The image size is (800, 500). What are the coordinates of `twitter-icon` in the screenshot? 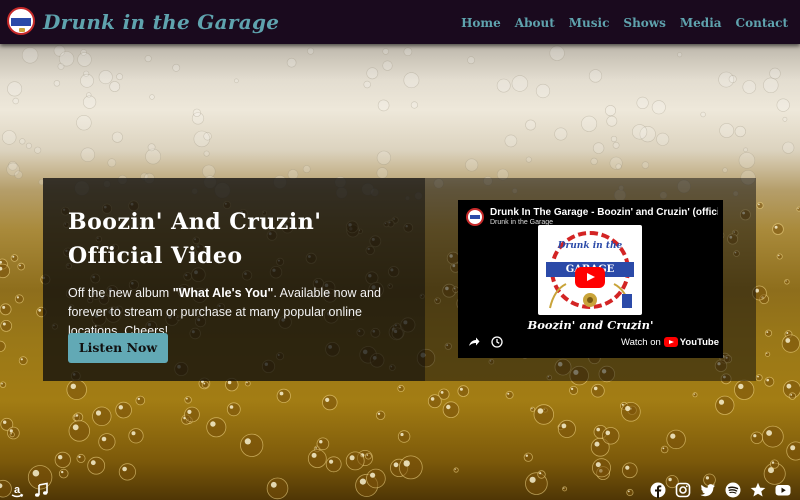 It's located at (708, 490).